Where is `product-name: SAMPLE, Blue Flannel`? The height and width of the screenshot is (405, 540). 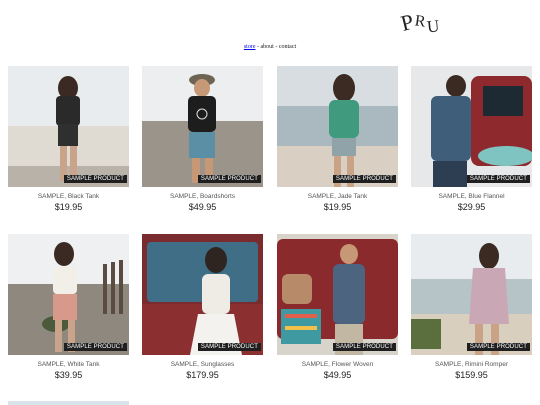
product-name: SAMPLE, Blue Flannel is located at coordinates (471, 196).